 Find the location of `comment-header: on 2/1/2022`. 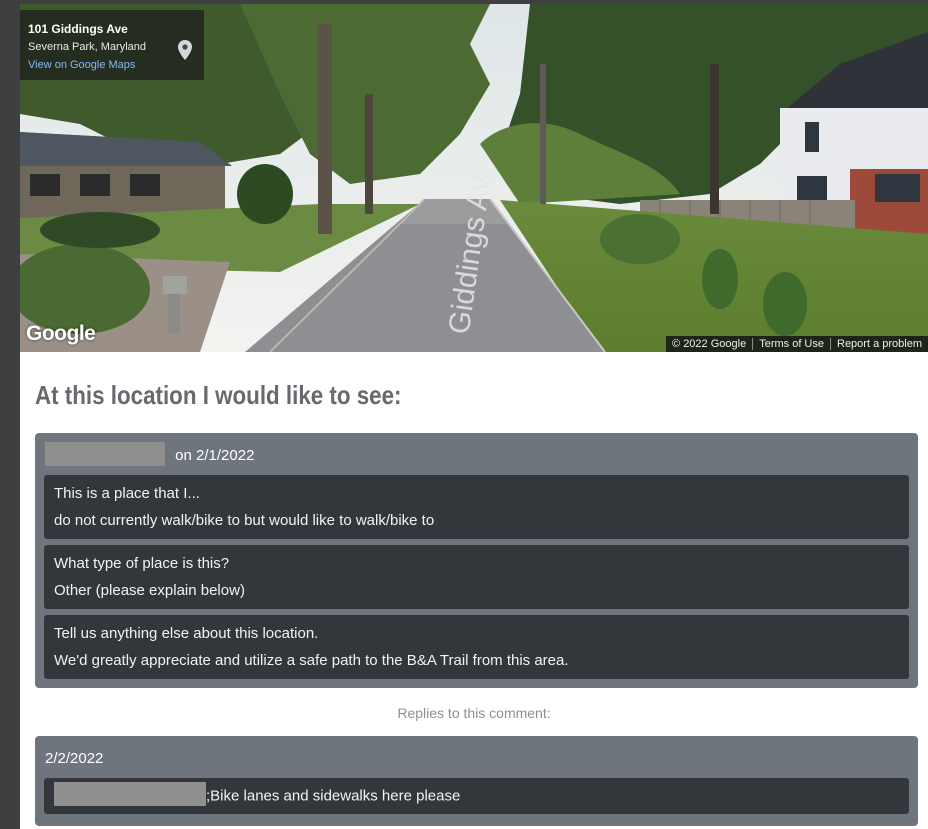

comment-header: on 2/1/2022 is located at coordinates (150, 454).